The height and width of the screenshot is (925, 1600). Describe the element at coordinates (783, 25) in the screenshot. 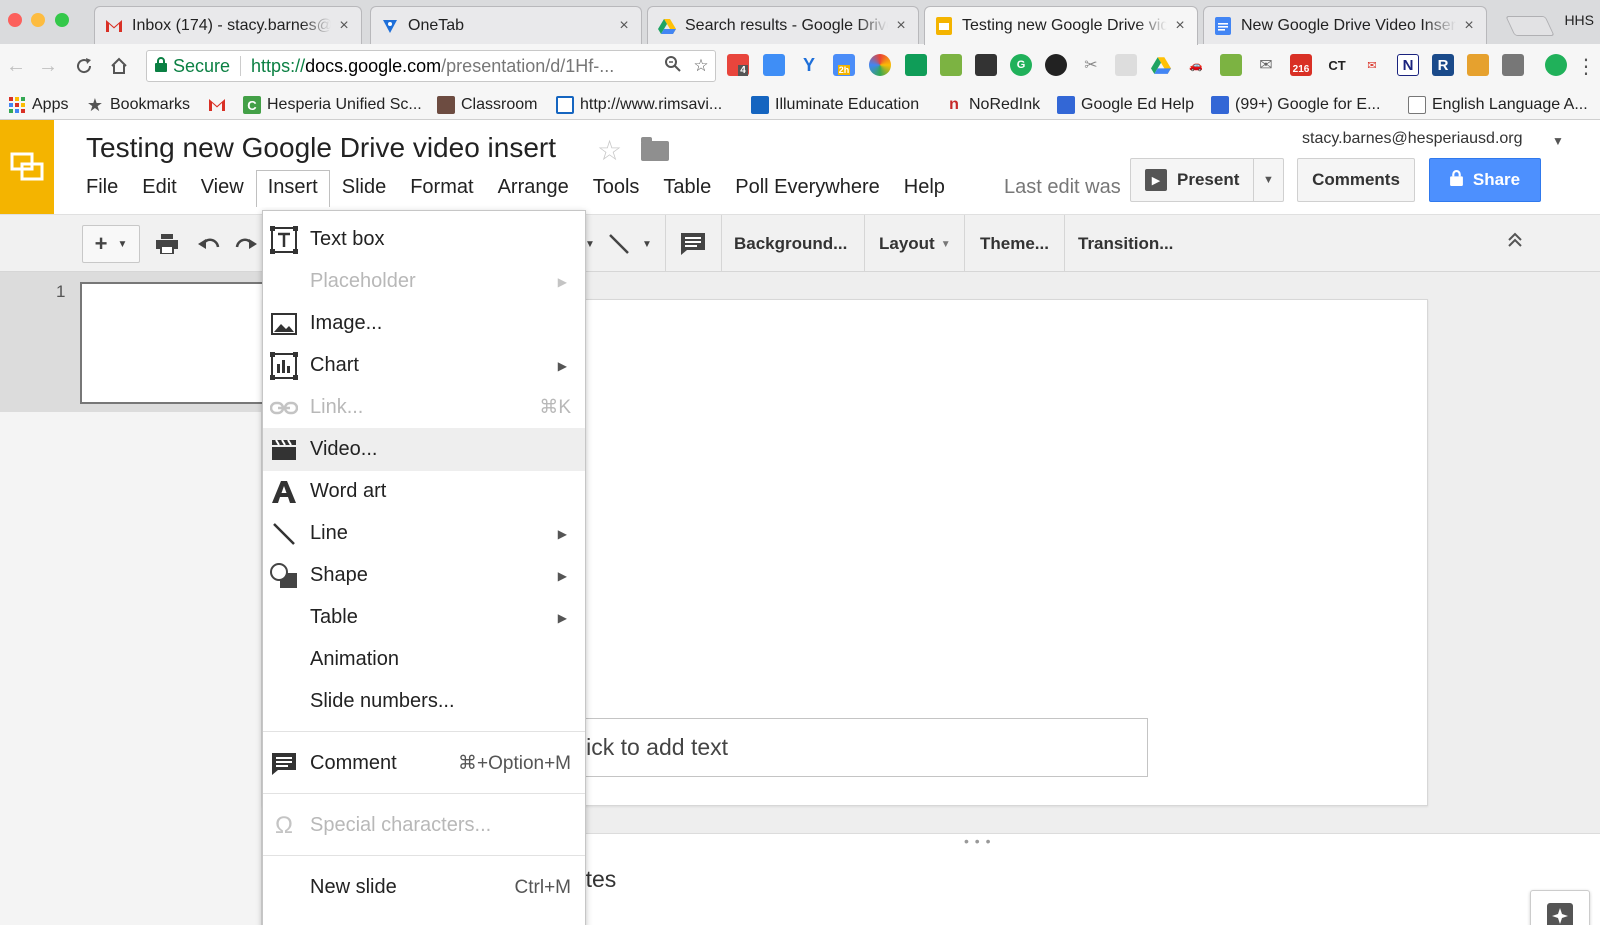

I see `browser-tab-drive-search: Search results - Google Drive ×` at that location.